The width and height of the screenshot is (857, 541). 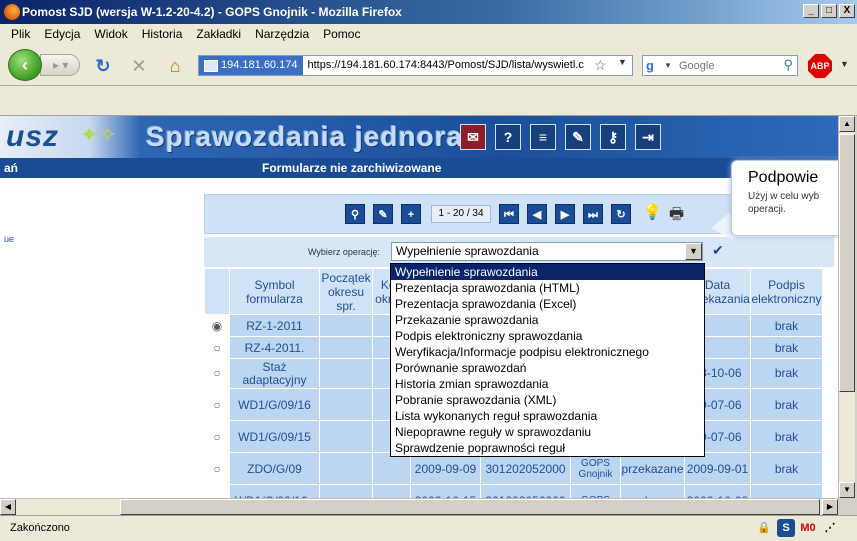 I want to click on mail-icon: ✉, so click(x=473, y=137).